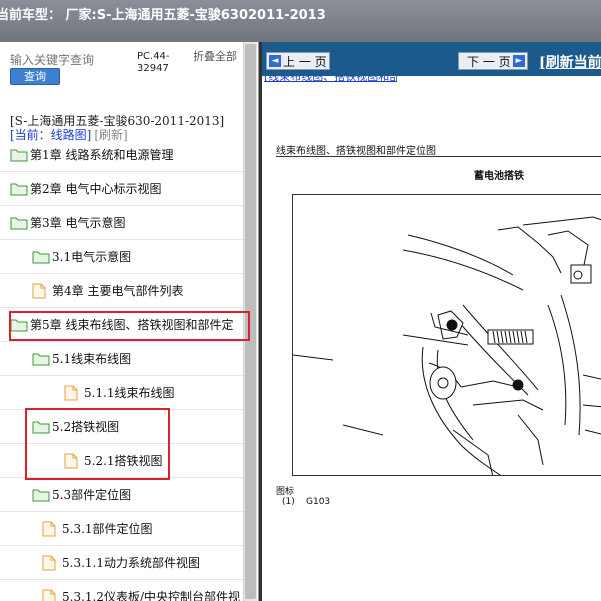 The image size is (601, 601). What do you see at coordinates (215, 57) in the screenshot?
I see `fold-all-link: 折叠全部` at bounding box center [215, 57].